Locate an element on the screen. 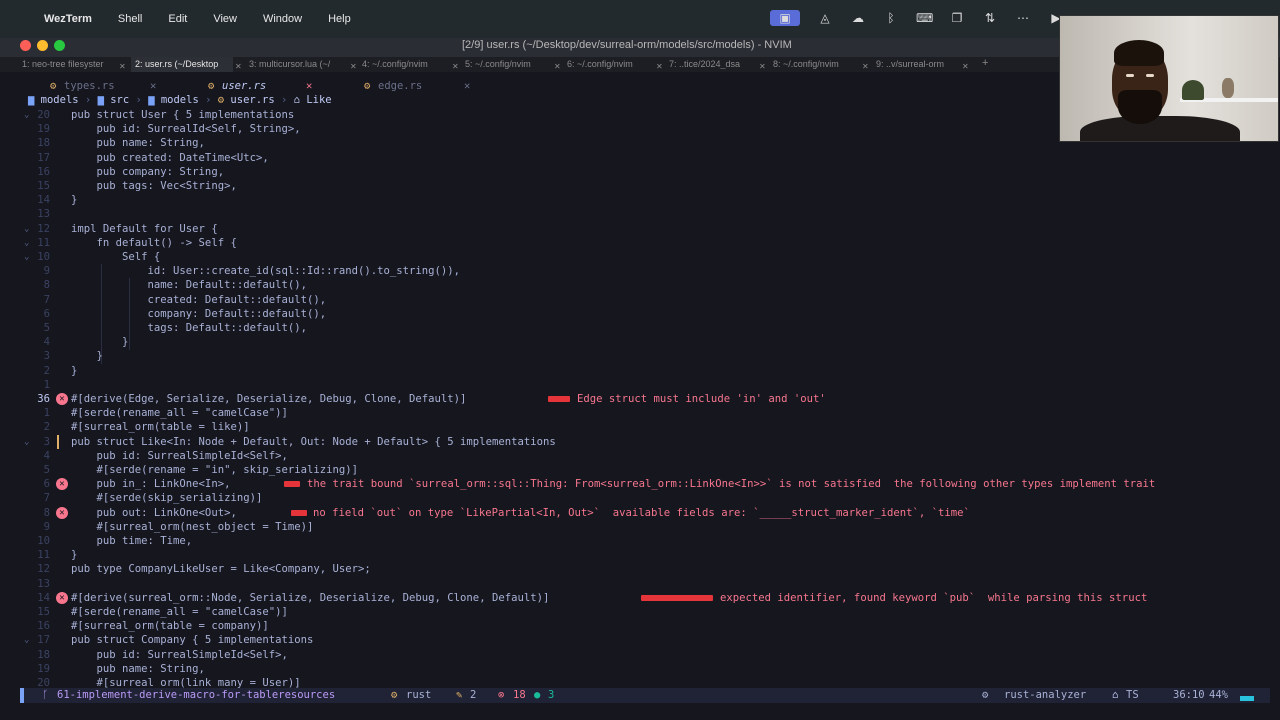 The width and height of the screenshot is (1280, 720). terminal-tab-8: 8: ~/.config/nvim is located at coordinates (818, 64).